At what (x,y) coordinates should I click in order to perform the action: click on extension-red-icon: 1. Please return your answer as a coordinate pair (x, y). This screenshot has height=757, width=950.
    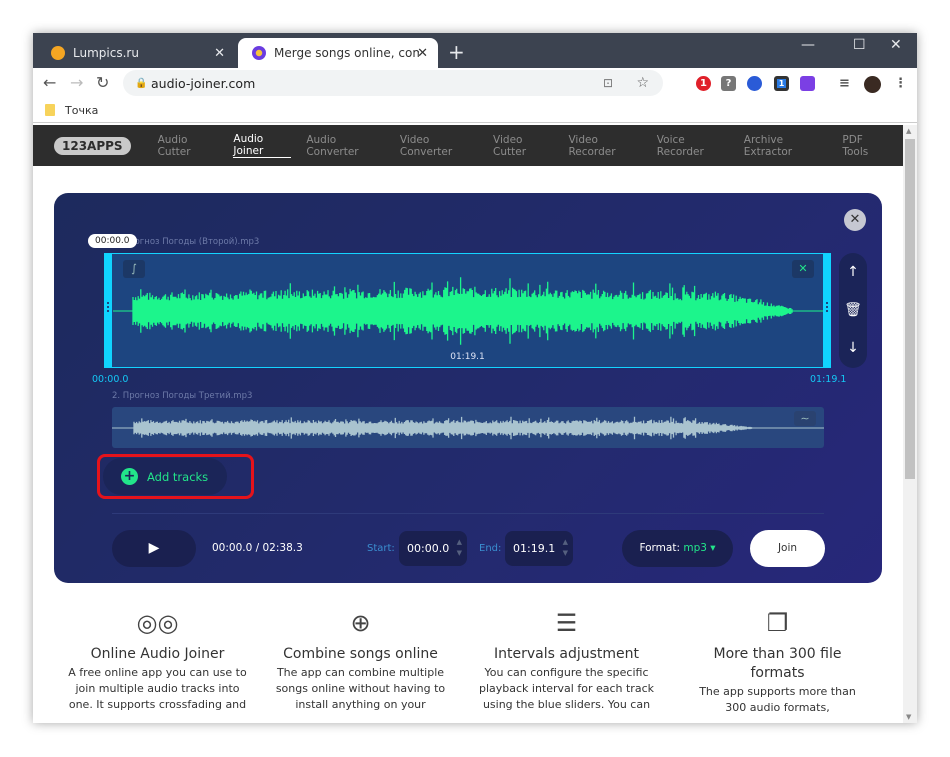
    Looking at the image, I should click on (703, 83).